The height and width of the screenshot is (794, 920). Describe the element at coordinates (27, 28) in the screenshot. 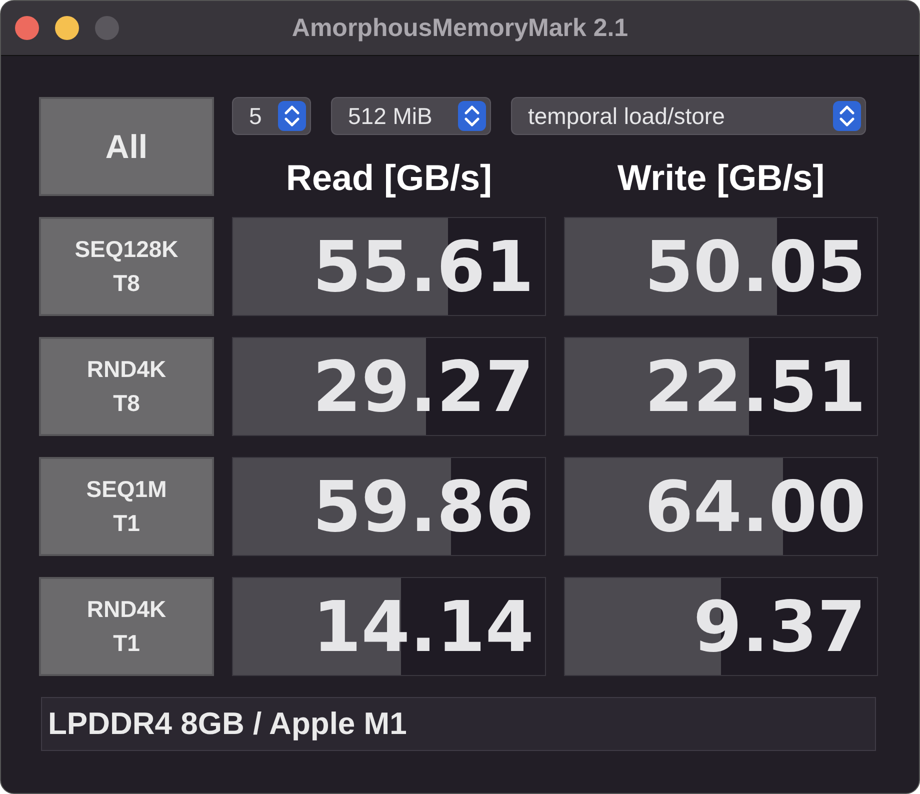

I see `close-button` at that location.